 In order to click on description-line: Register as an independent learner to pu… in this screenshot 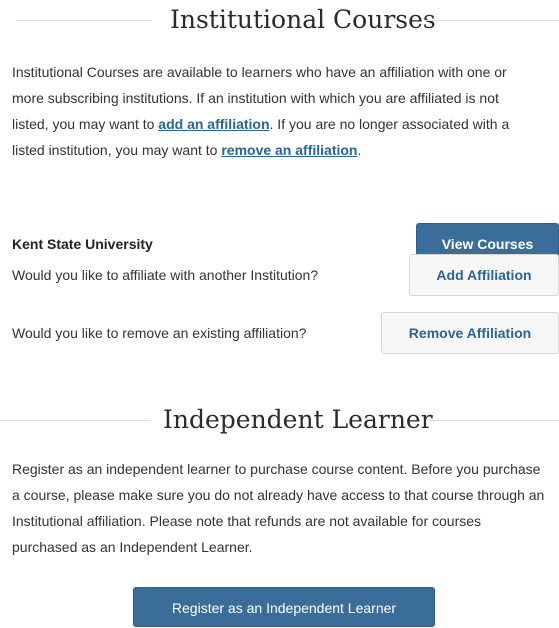, I will do `click(276, 469)`.